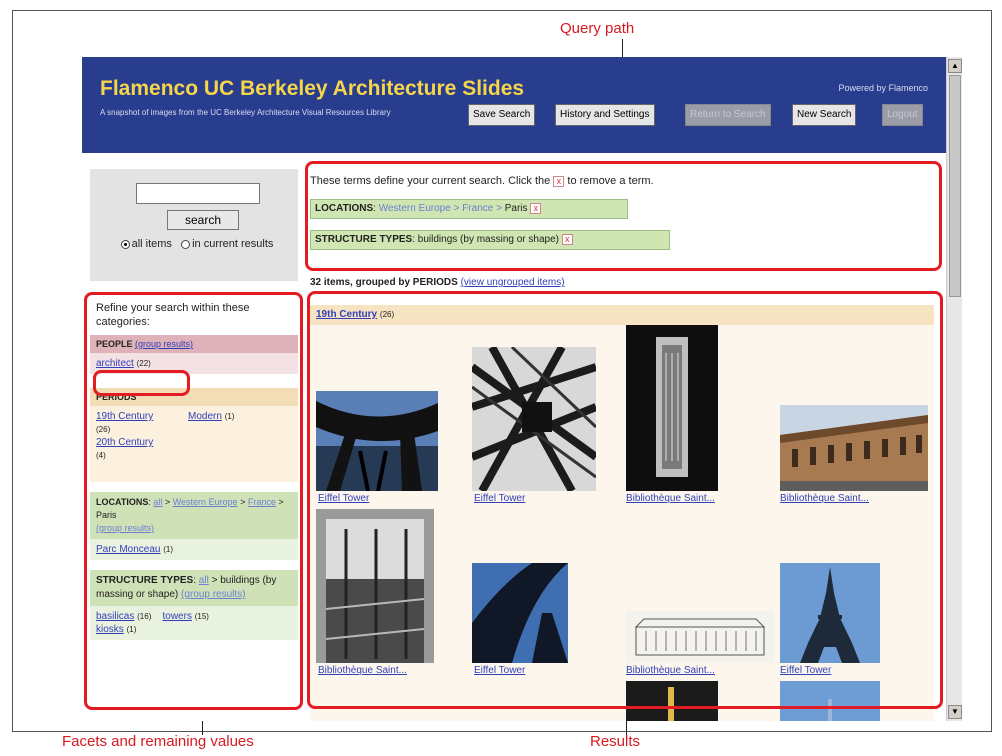  What do you see at coordinates (902, 115) in the screenshot?
I see `logout-button: Logout` at bounding box center [902, 115].